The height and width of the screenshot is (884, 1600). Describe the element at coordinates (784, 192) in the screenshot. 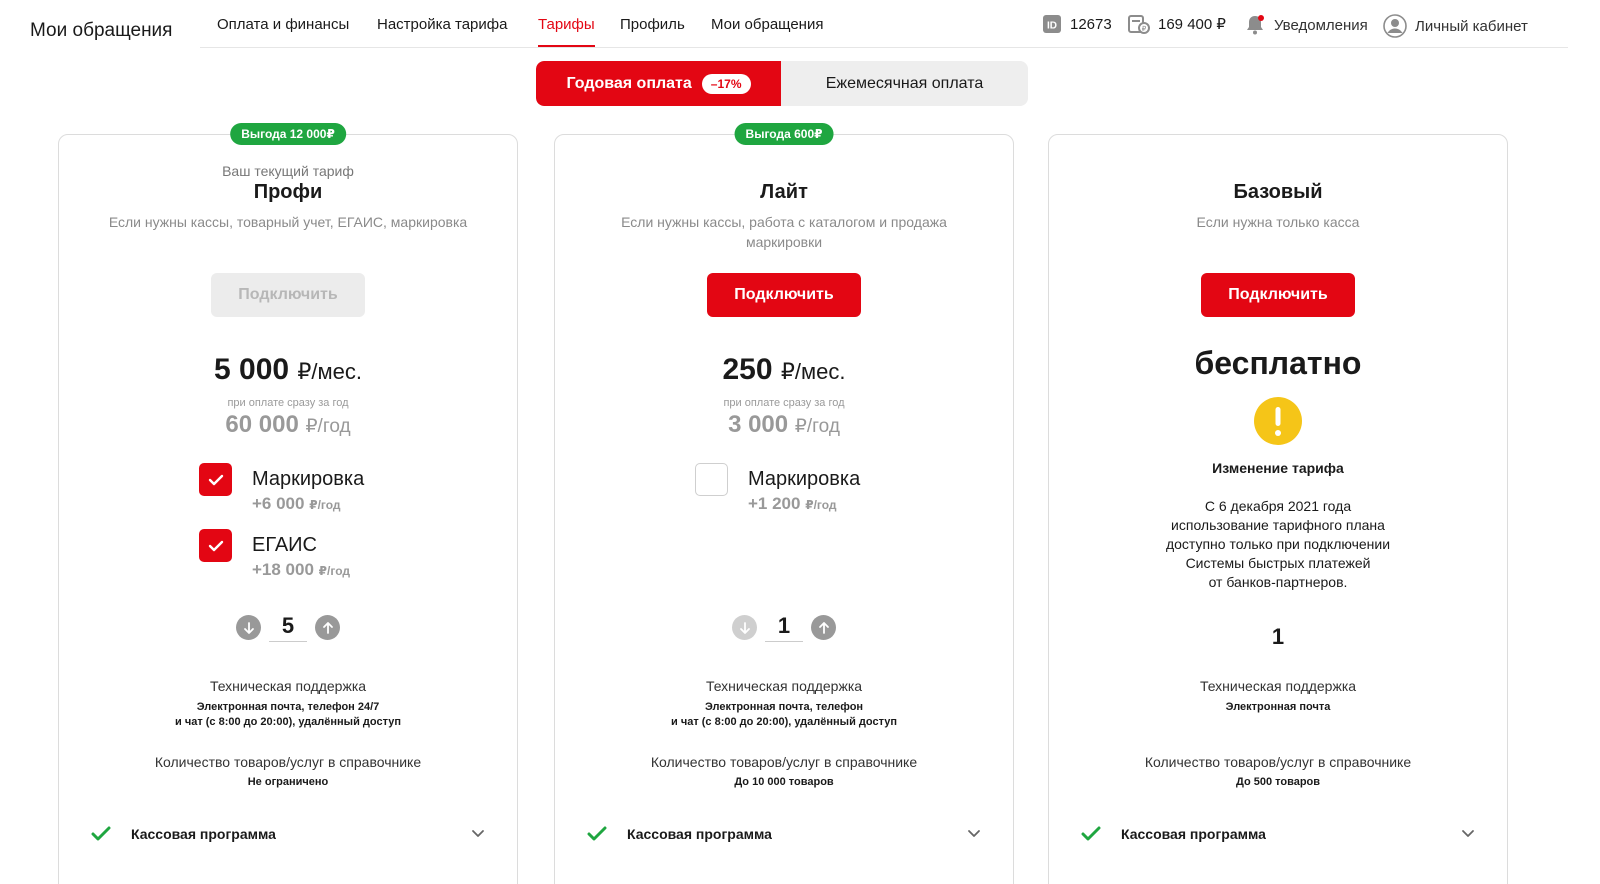

I see `plan-name: Лайт` at that location.